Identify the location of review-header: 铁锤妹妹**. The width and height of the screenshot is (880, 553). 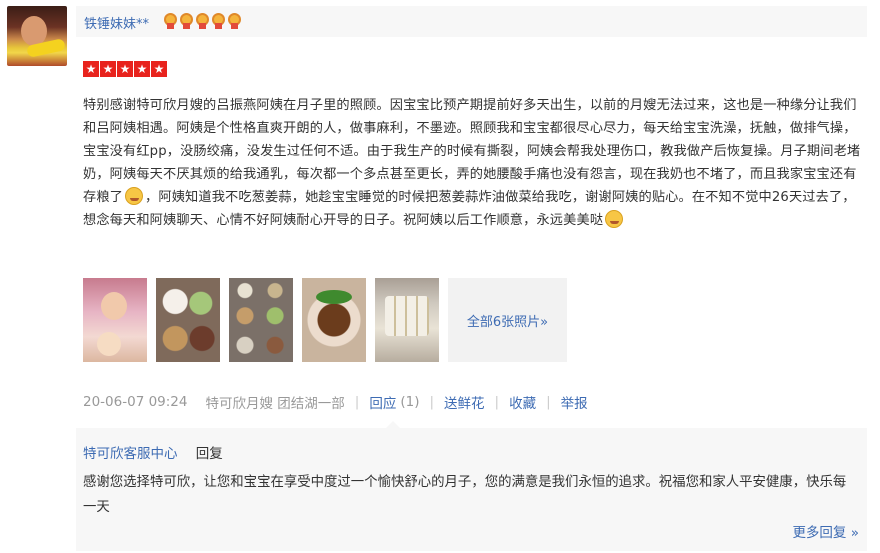
(471, 21).